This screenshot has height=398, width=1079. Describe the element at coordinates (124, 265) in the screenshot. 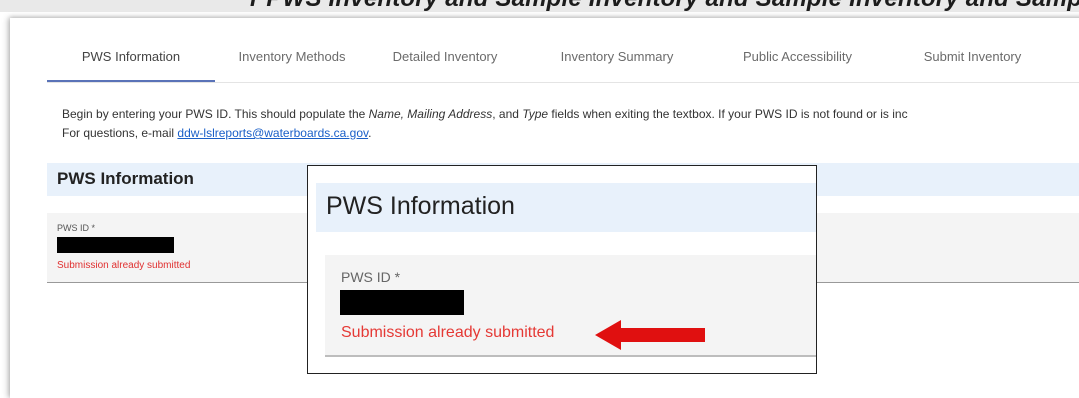

I see `pws-id-error: Submission already submitted` at that location.